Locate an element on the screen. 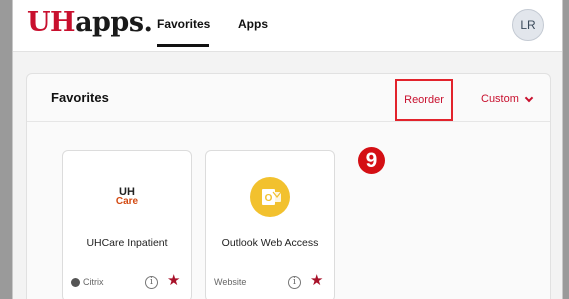  outlook-logo-icon: O is located at coordinates (270, 197).